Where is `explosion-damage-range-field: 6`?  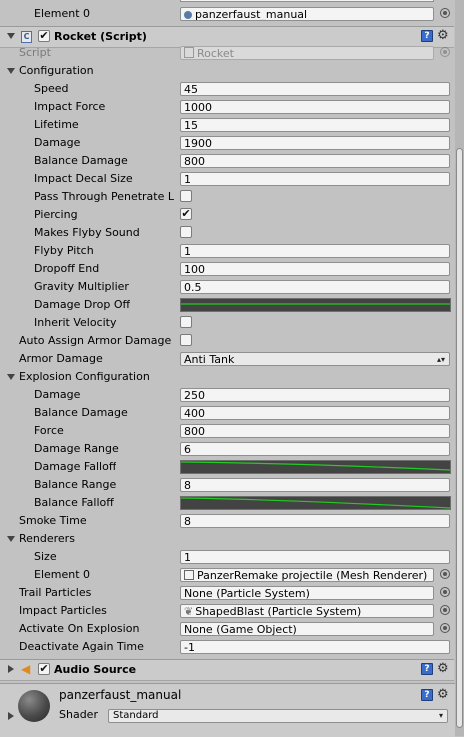 explosion-damage-range-field: 6 is located at coordinates (315, 449).